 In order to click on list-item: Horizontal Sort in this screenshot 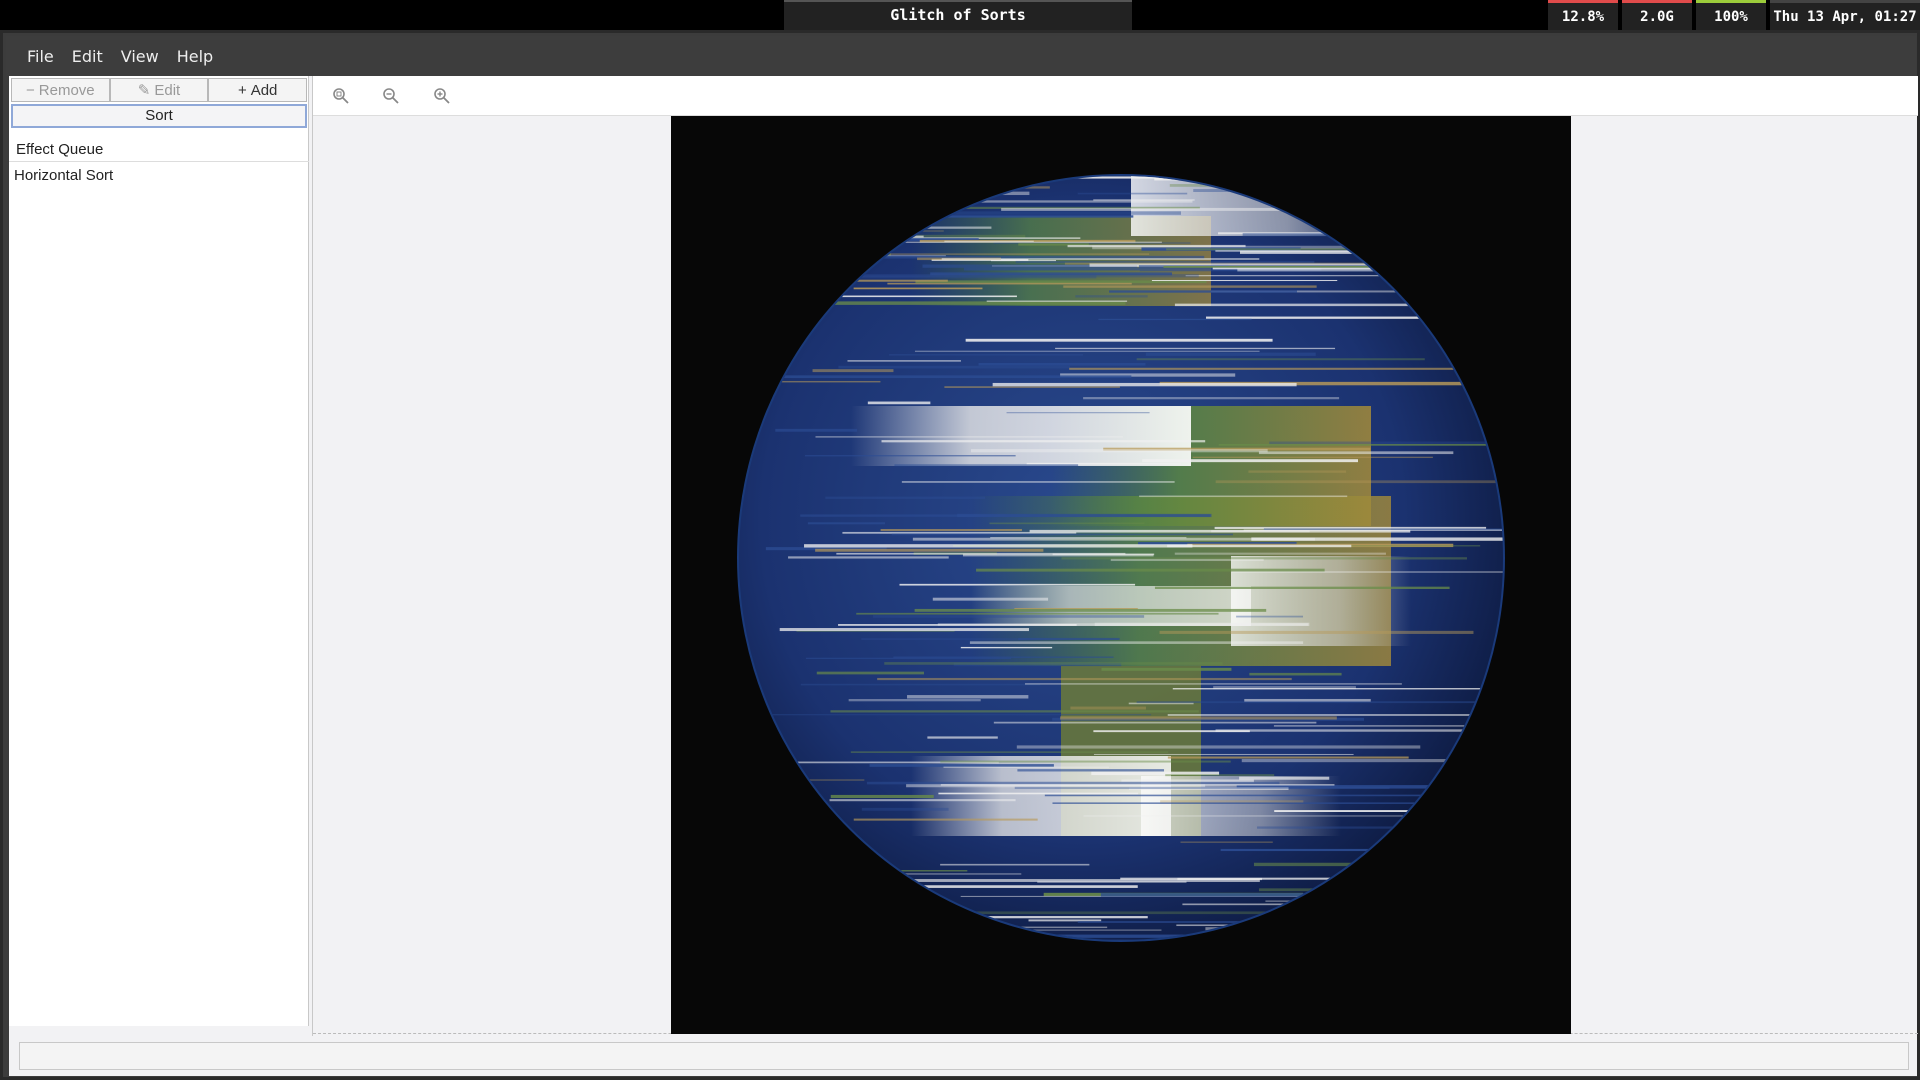, I will do `click(159, 176)`.